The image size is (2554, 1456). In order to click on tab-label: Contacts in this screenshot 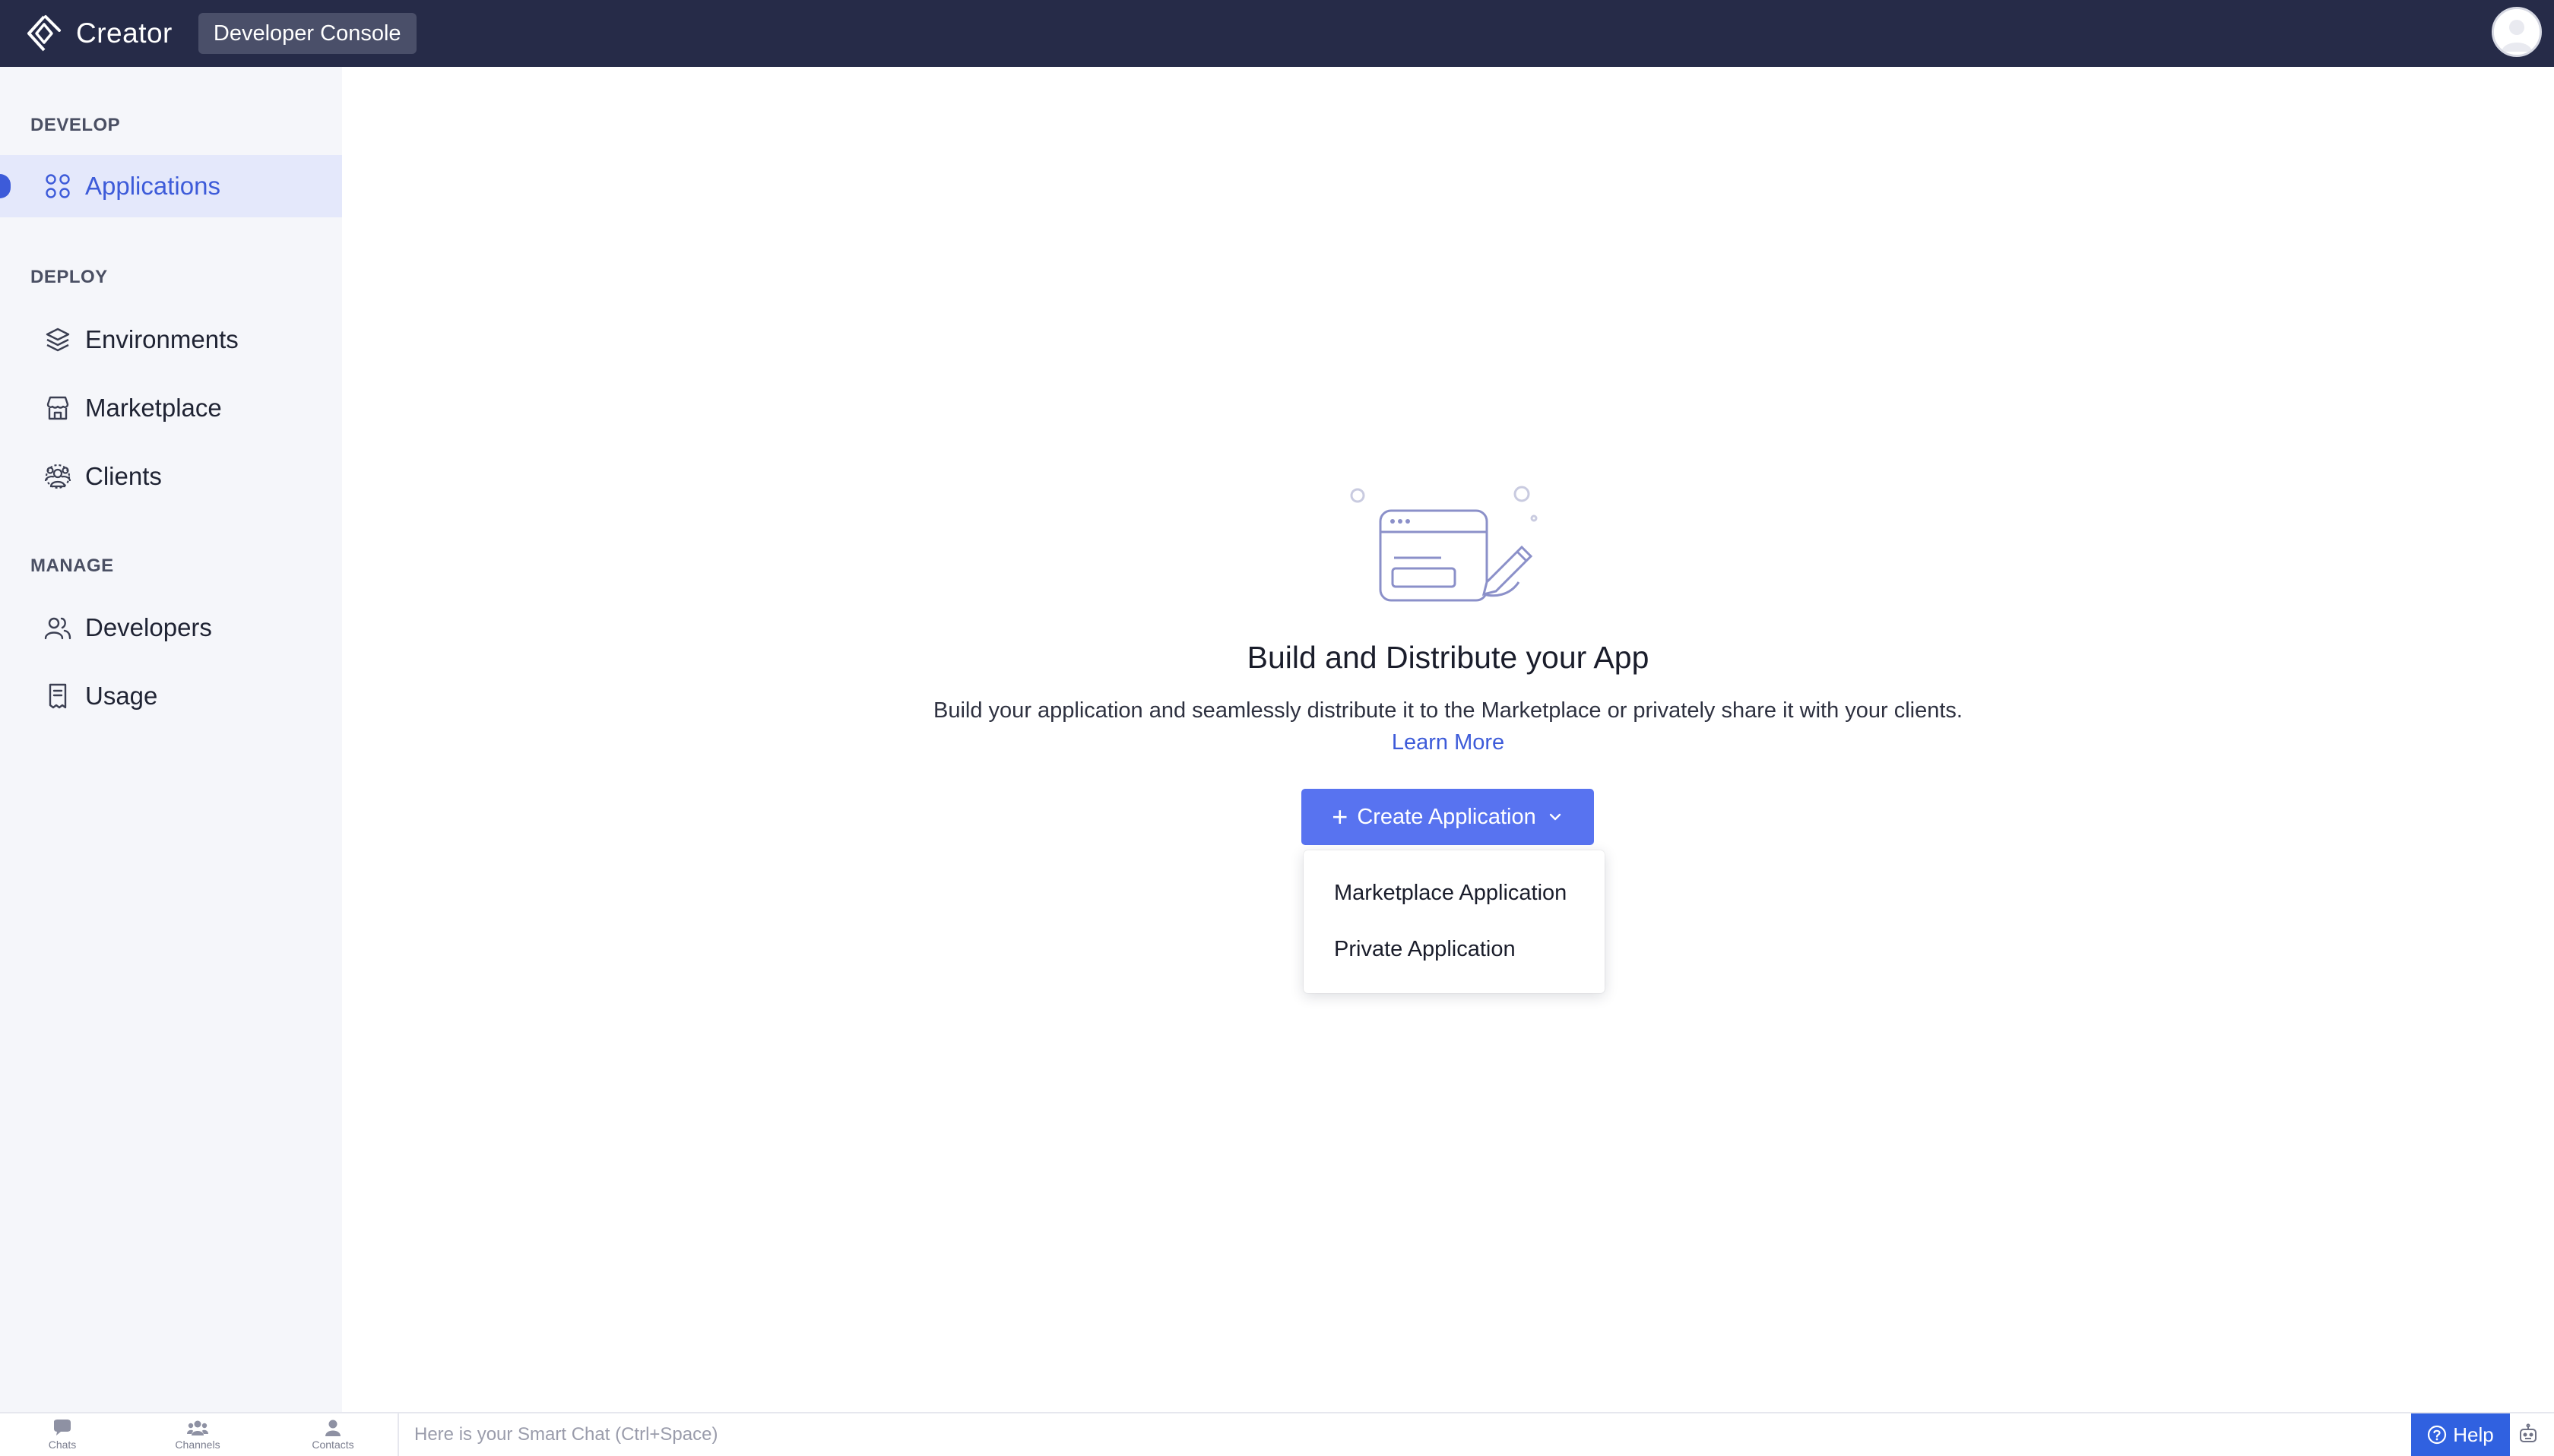, I will do `click(333, 1445)`.